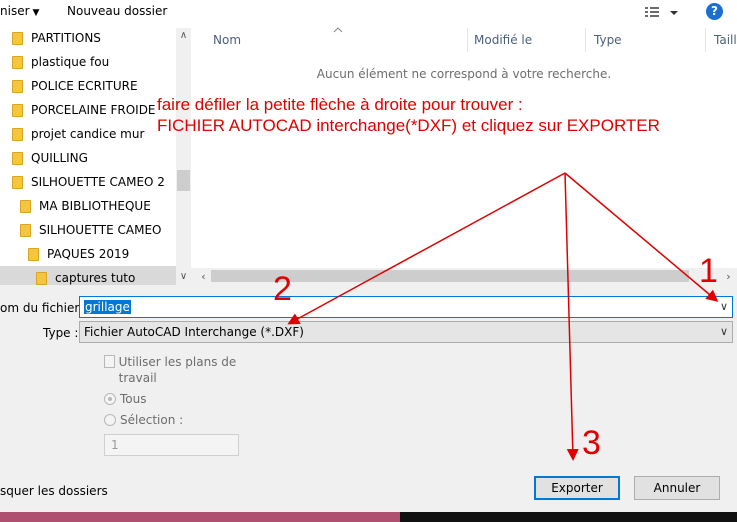  I want to click on background-strip, so click(368, 517).